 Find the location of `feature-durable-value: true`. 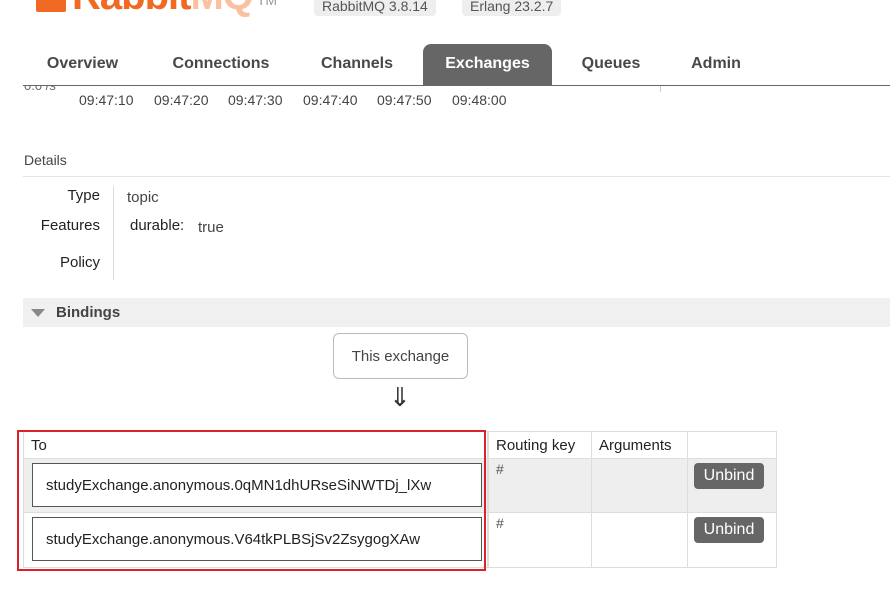

feature-durable-value: true is located at coordinates (211, 227).